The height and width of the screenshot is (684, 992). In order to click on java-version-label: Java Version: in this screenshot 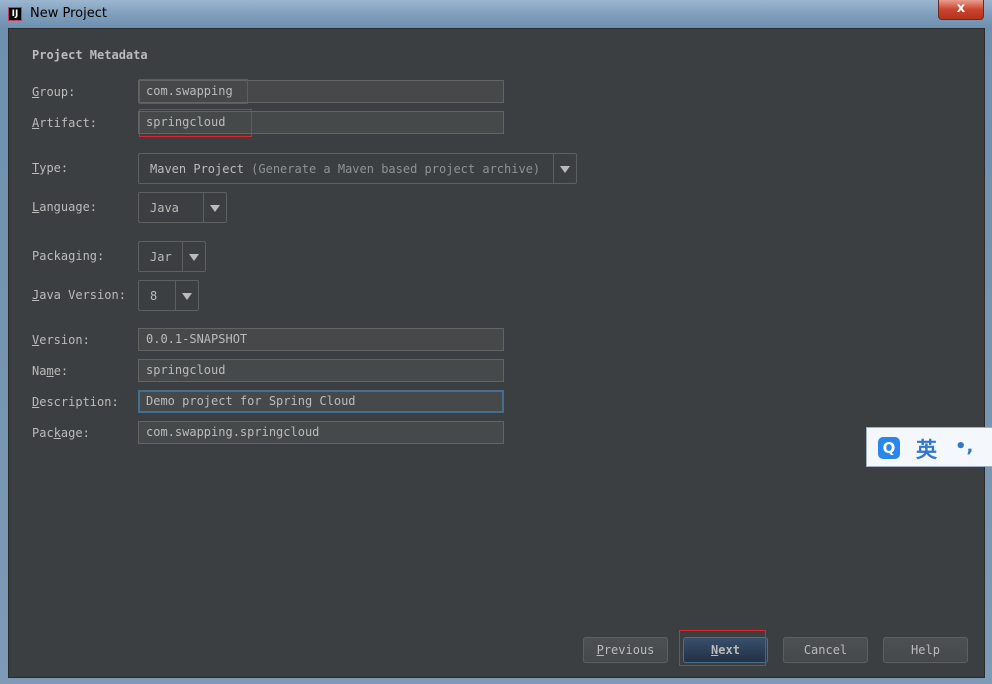, I will do `click(79, 295)`.